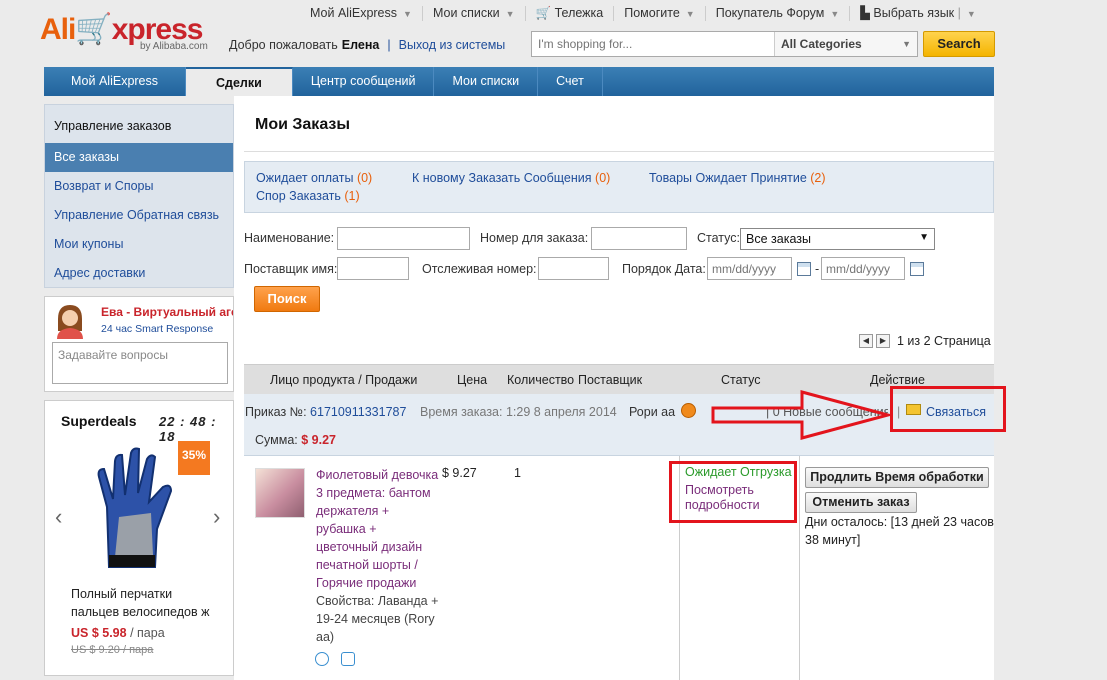 Image resolution: width=1107 pixels, height=680 pixels. Describe the element at coordinates (167, 312) in the screenshot. I see `agent-name: Ева - Виртуальный агент` at that location.